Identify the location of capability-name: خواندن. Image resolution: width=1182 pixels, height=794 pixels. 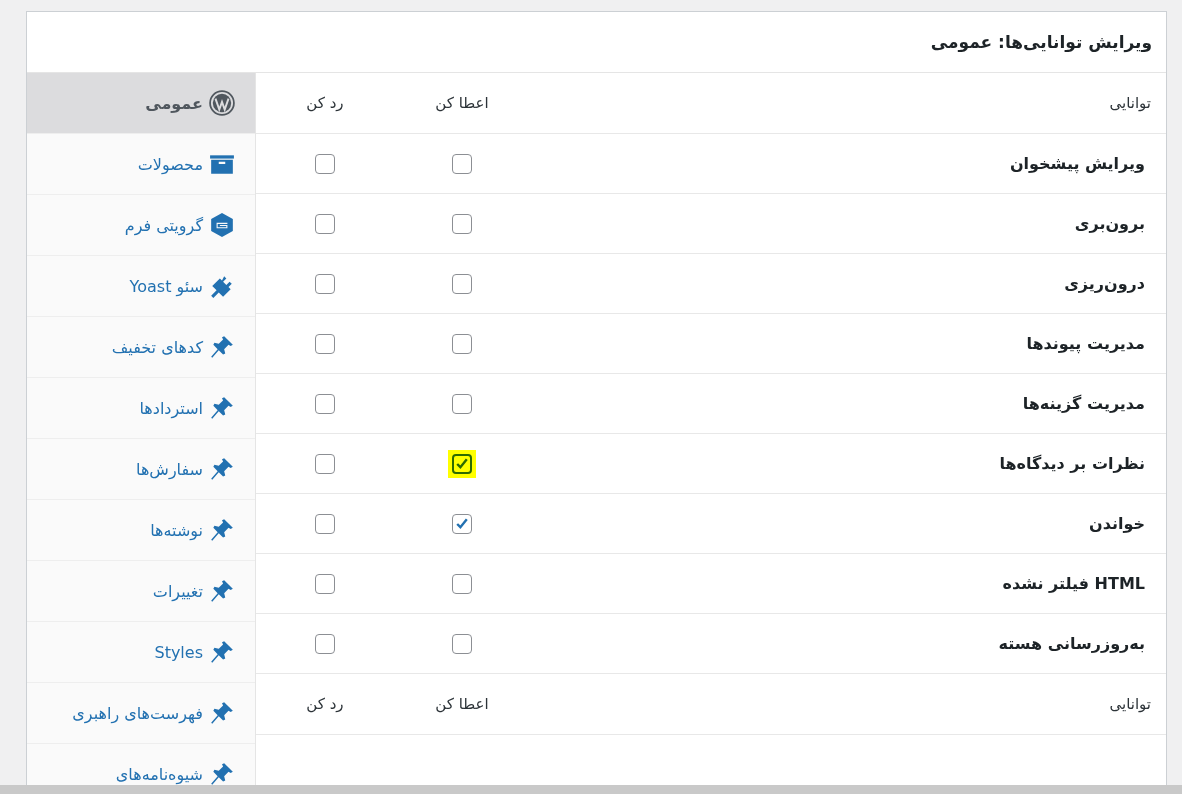
(1117, 523).